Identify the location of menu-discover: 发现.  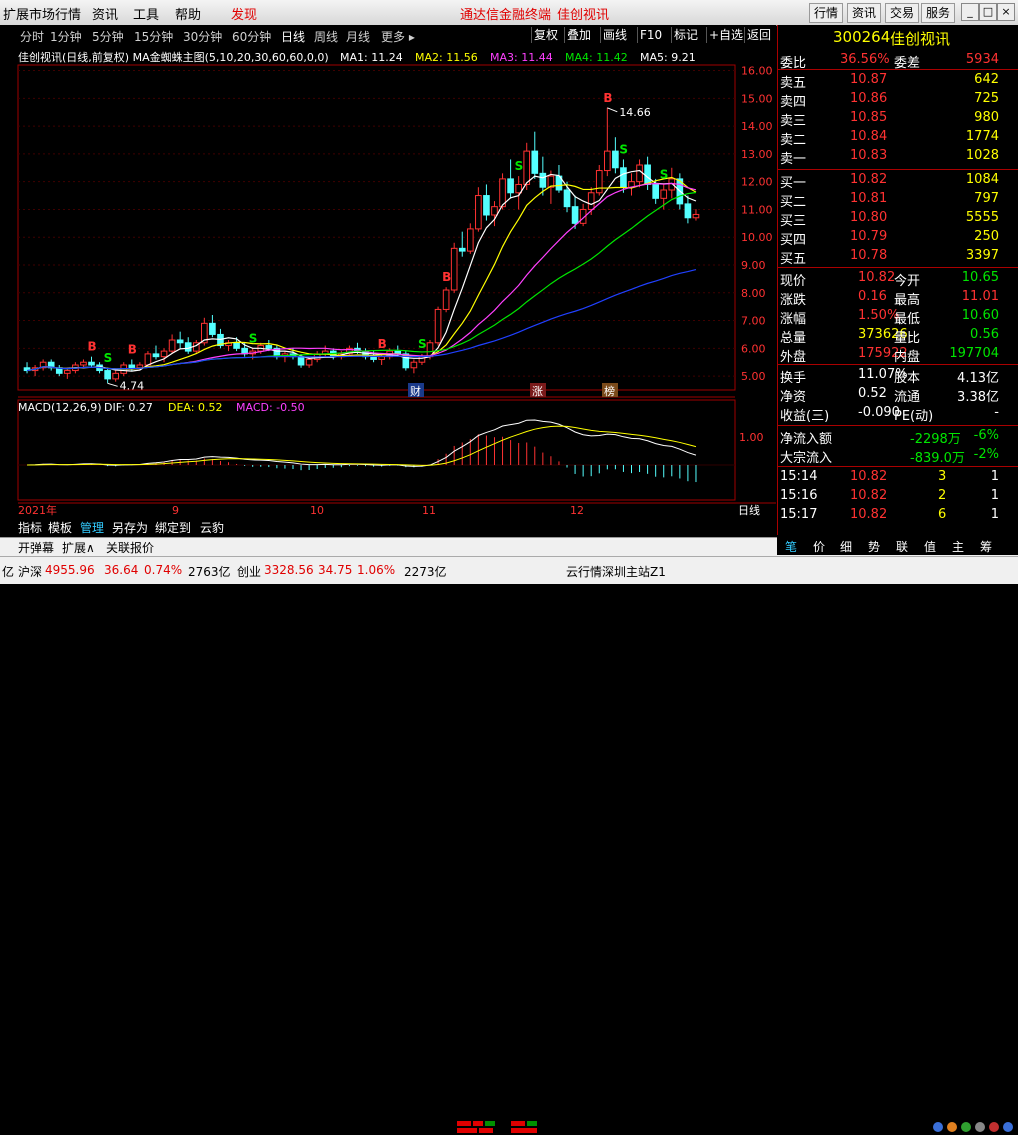
(244, 13).